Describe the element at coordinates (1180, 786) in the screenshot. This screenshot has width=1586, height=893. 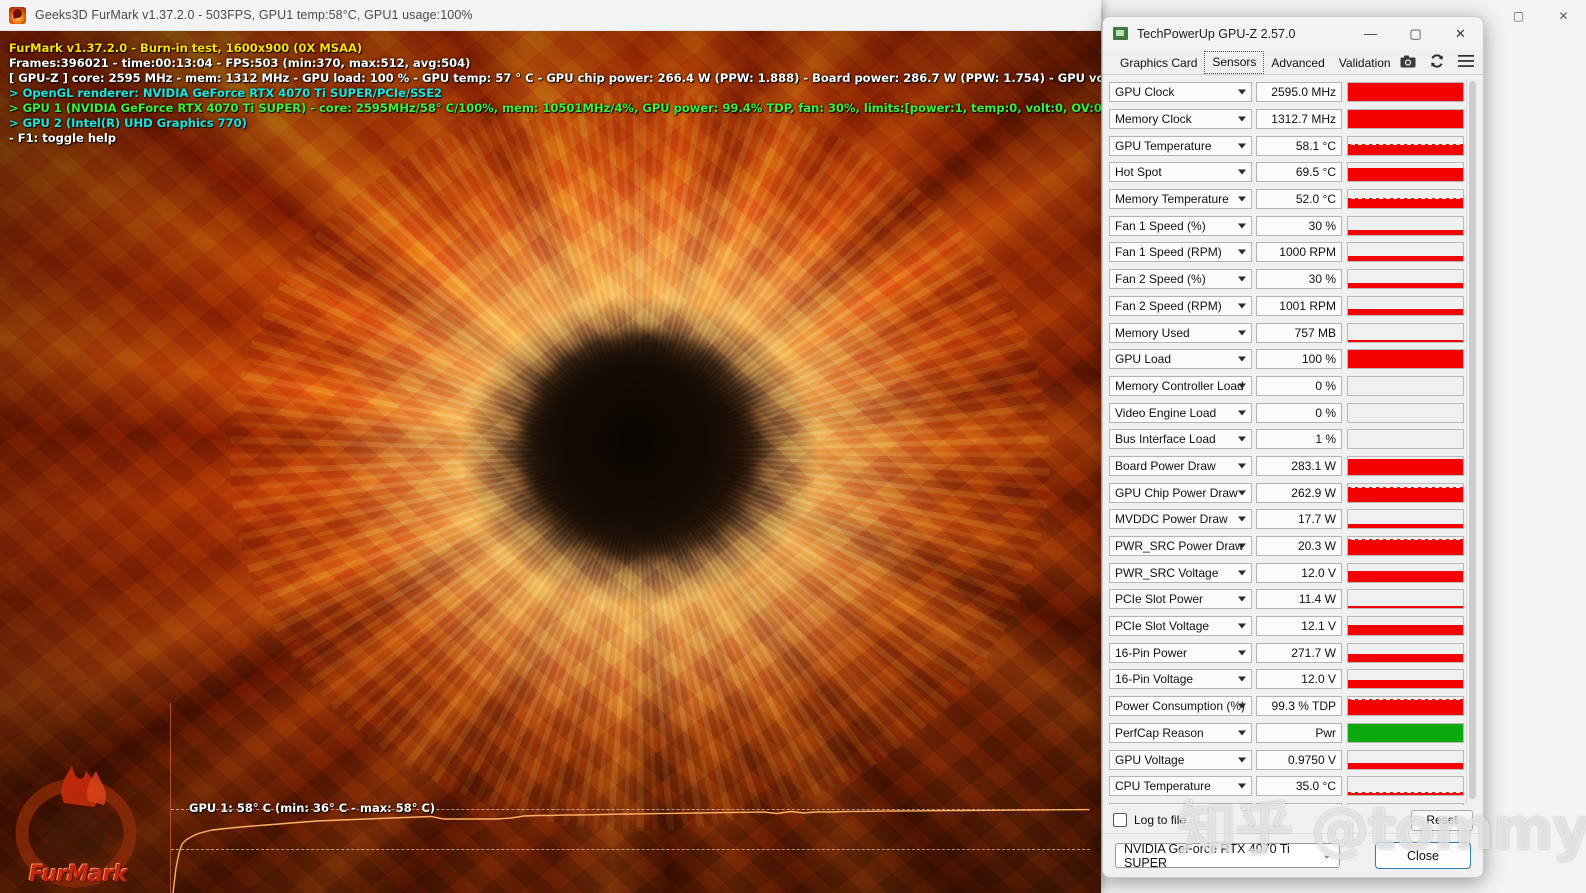
I see `sensor-name-dropdown: CPU Temperature` at that location.